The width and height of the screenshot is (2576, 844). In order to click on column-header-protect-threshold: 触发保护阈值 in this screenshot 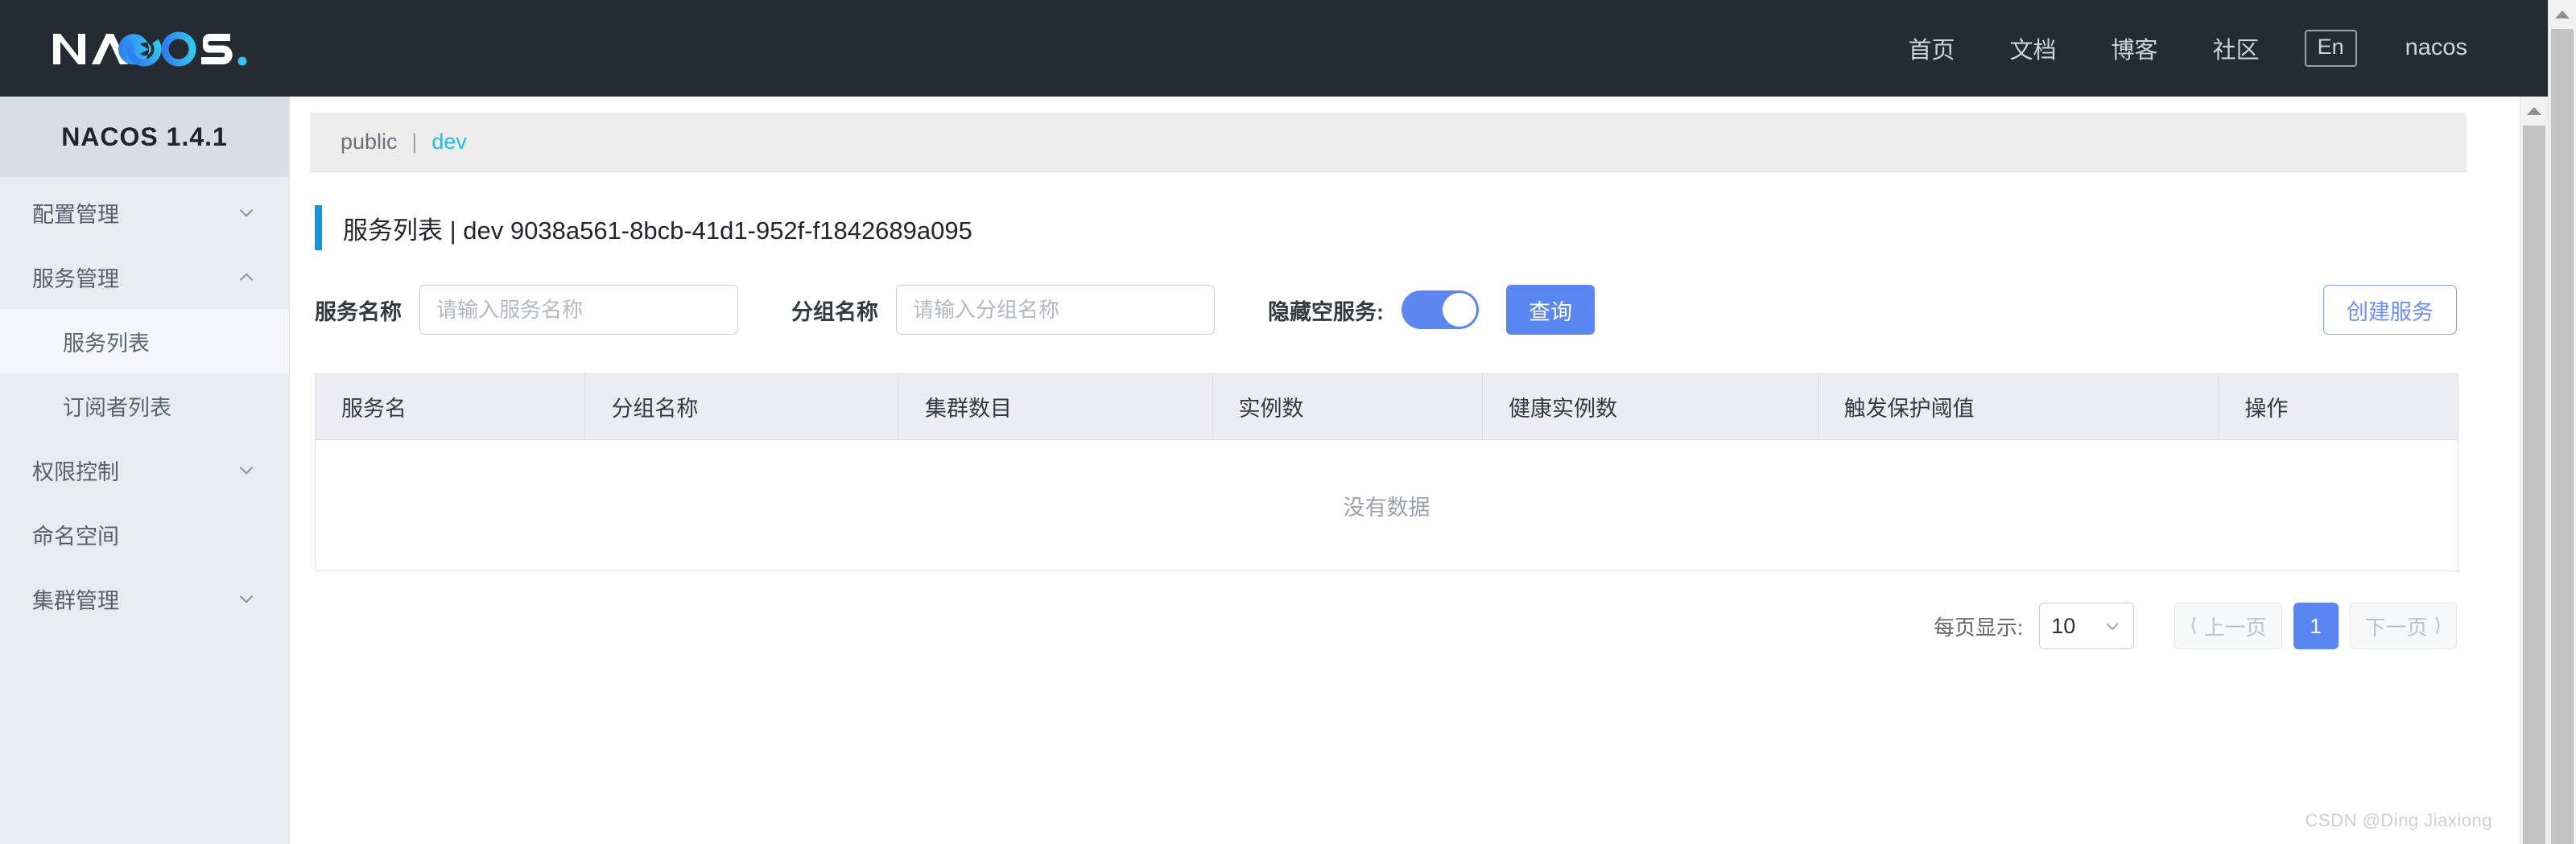, I will do `click(2018, 406)`.